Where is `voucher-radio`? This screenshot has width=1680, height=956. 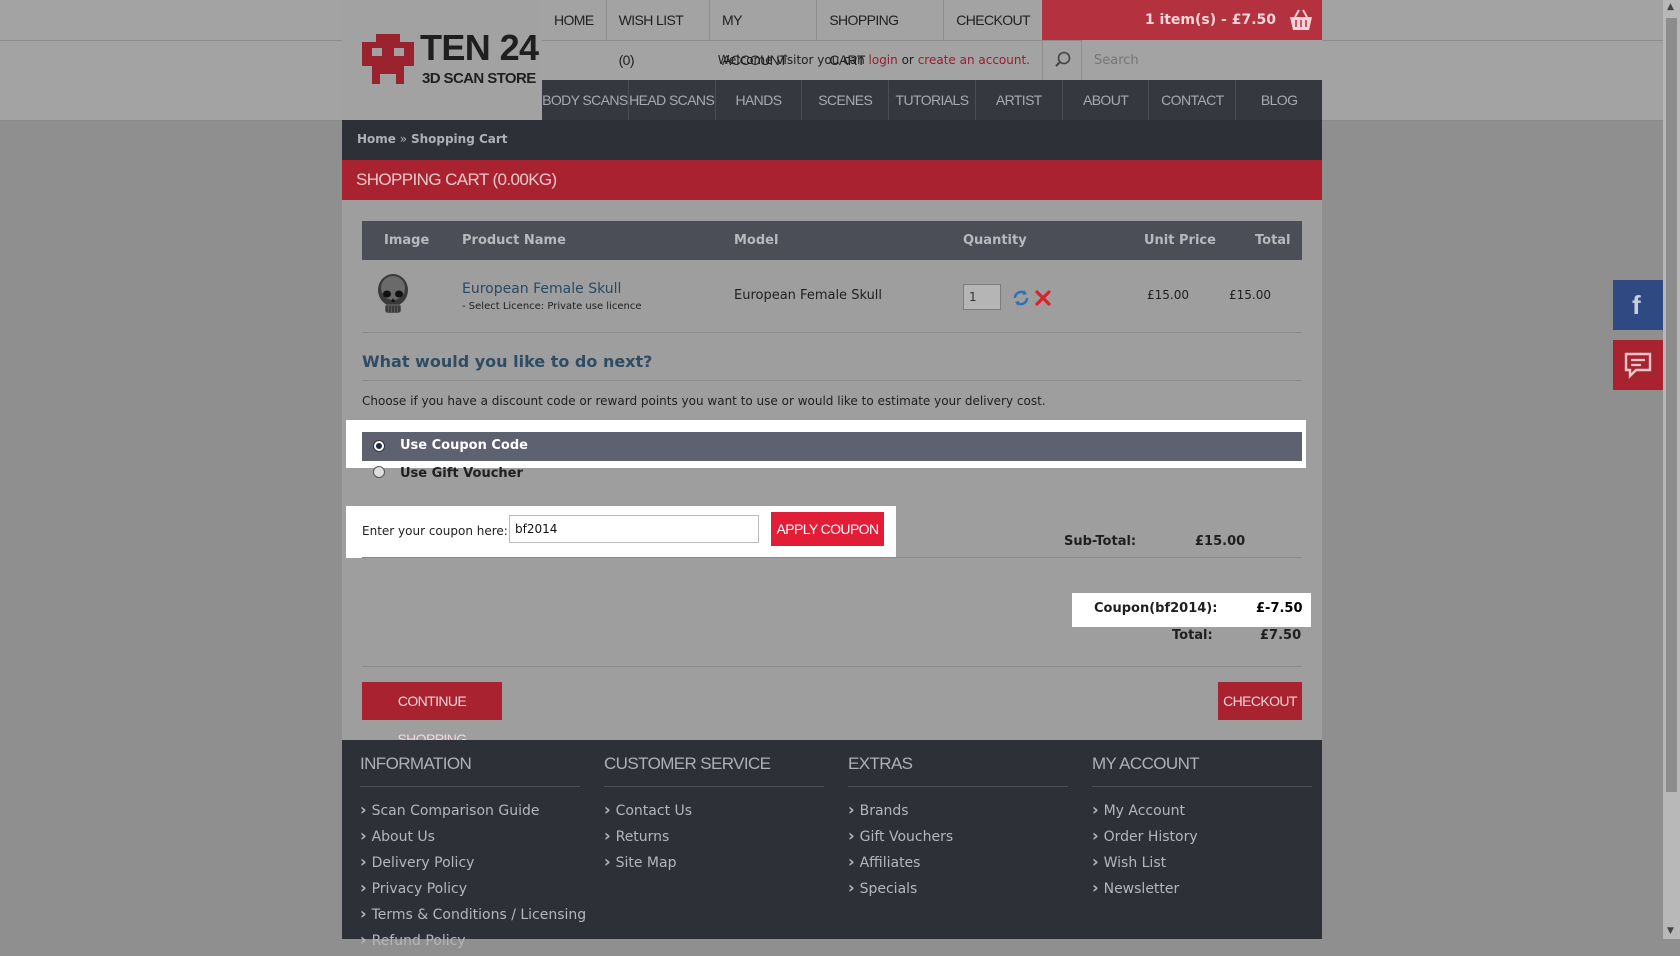 voucher-radio is located at coordinates (379, 472).